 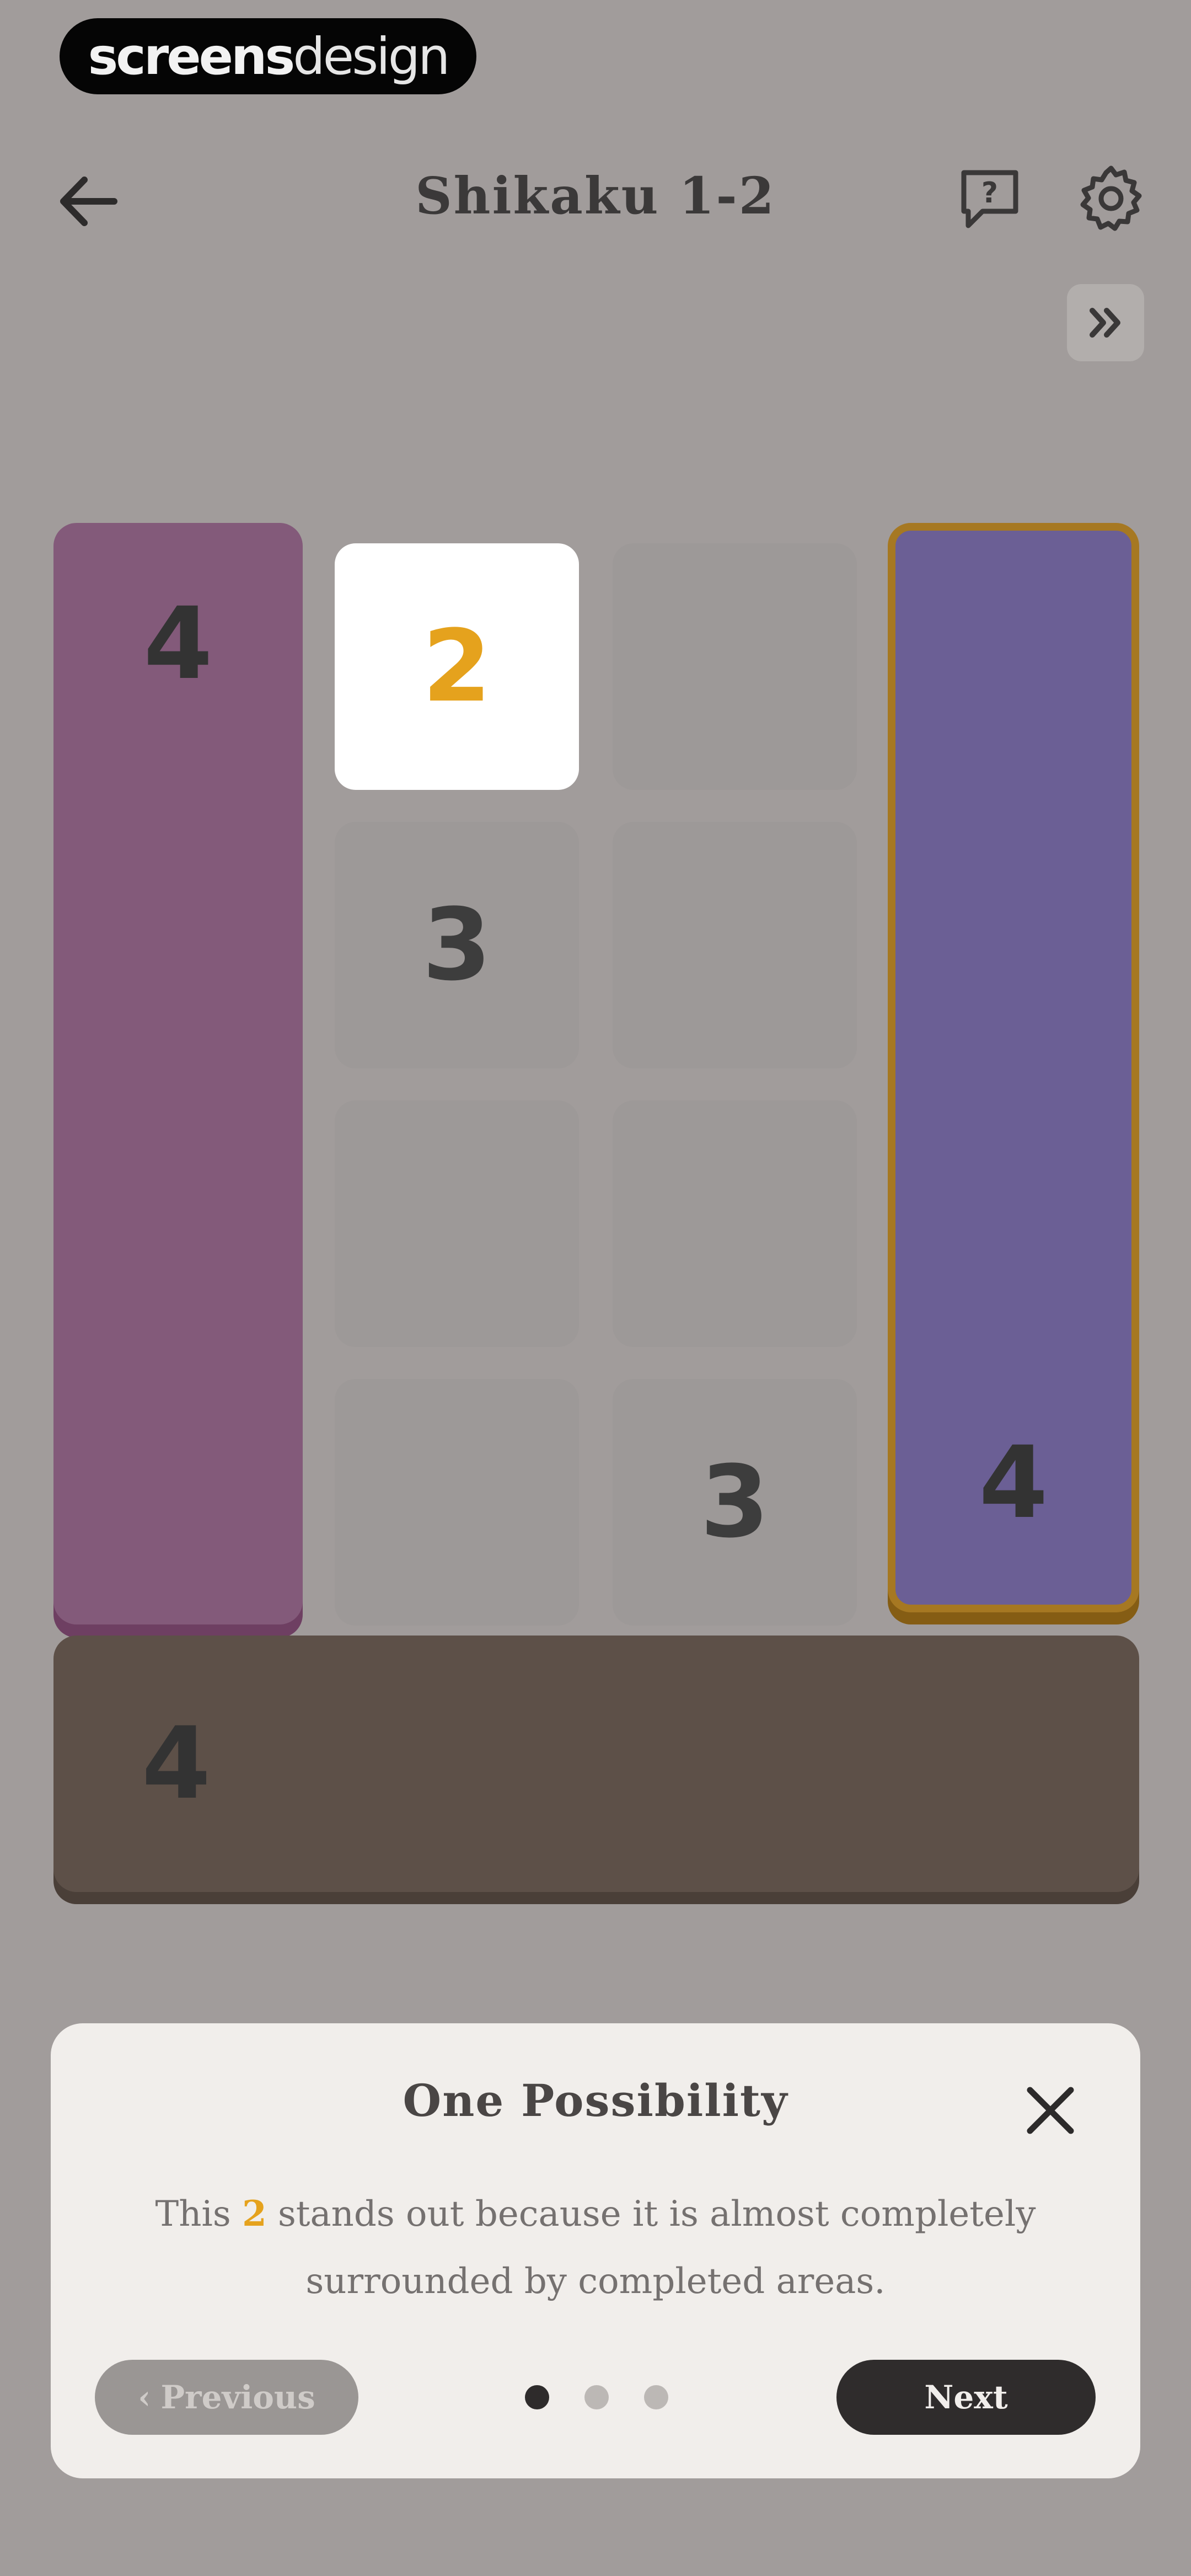 I want to click on region-pink-clue: 4, so click(x=178, y=644).